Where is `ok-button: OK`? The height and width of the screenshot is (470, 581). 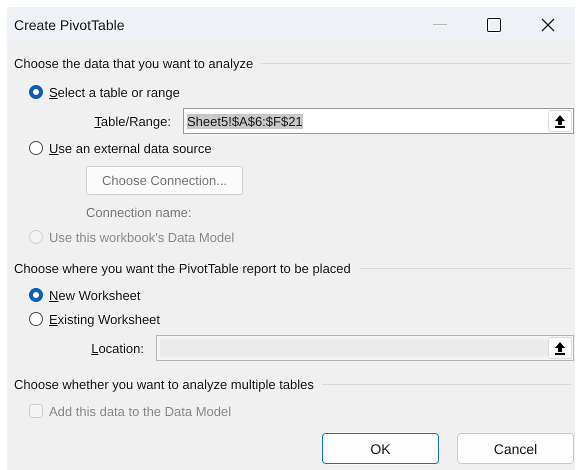
ok-button: OK is located at coordinates (380, 448).